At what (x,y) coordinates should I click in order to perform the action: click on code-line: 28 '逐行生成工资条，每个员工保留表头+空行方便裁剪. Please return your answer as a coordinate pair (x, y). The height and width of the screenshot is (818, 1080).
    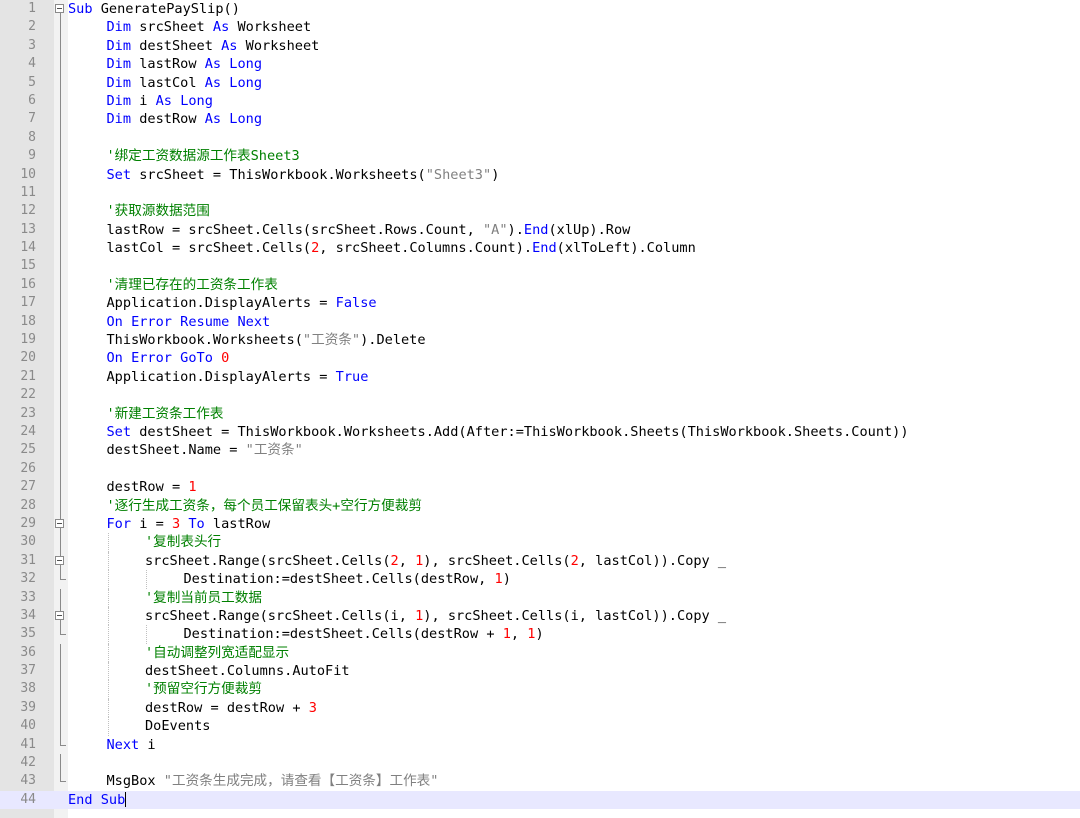
    Looking at the image, I should click on (540, 505).